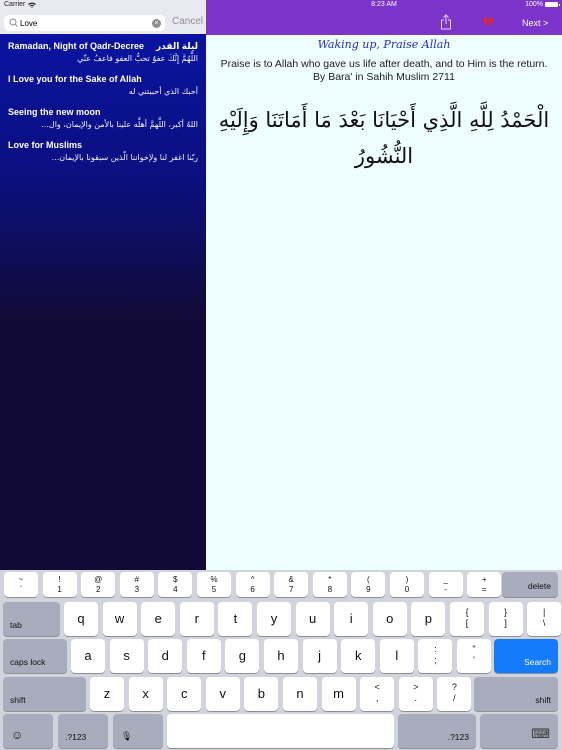 This screenshot has height=750, width=562. Describe the element at coordinates (280, 731) in the screenshot. I see `space-bar` at that location.